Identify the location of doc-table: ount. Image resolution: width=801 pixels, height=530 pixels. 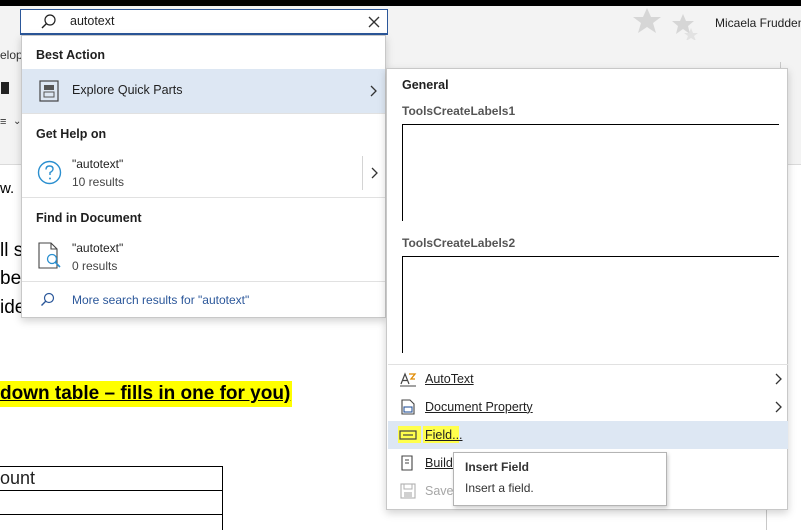
(111, 498).